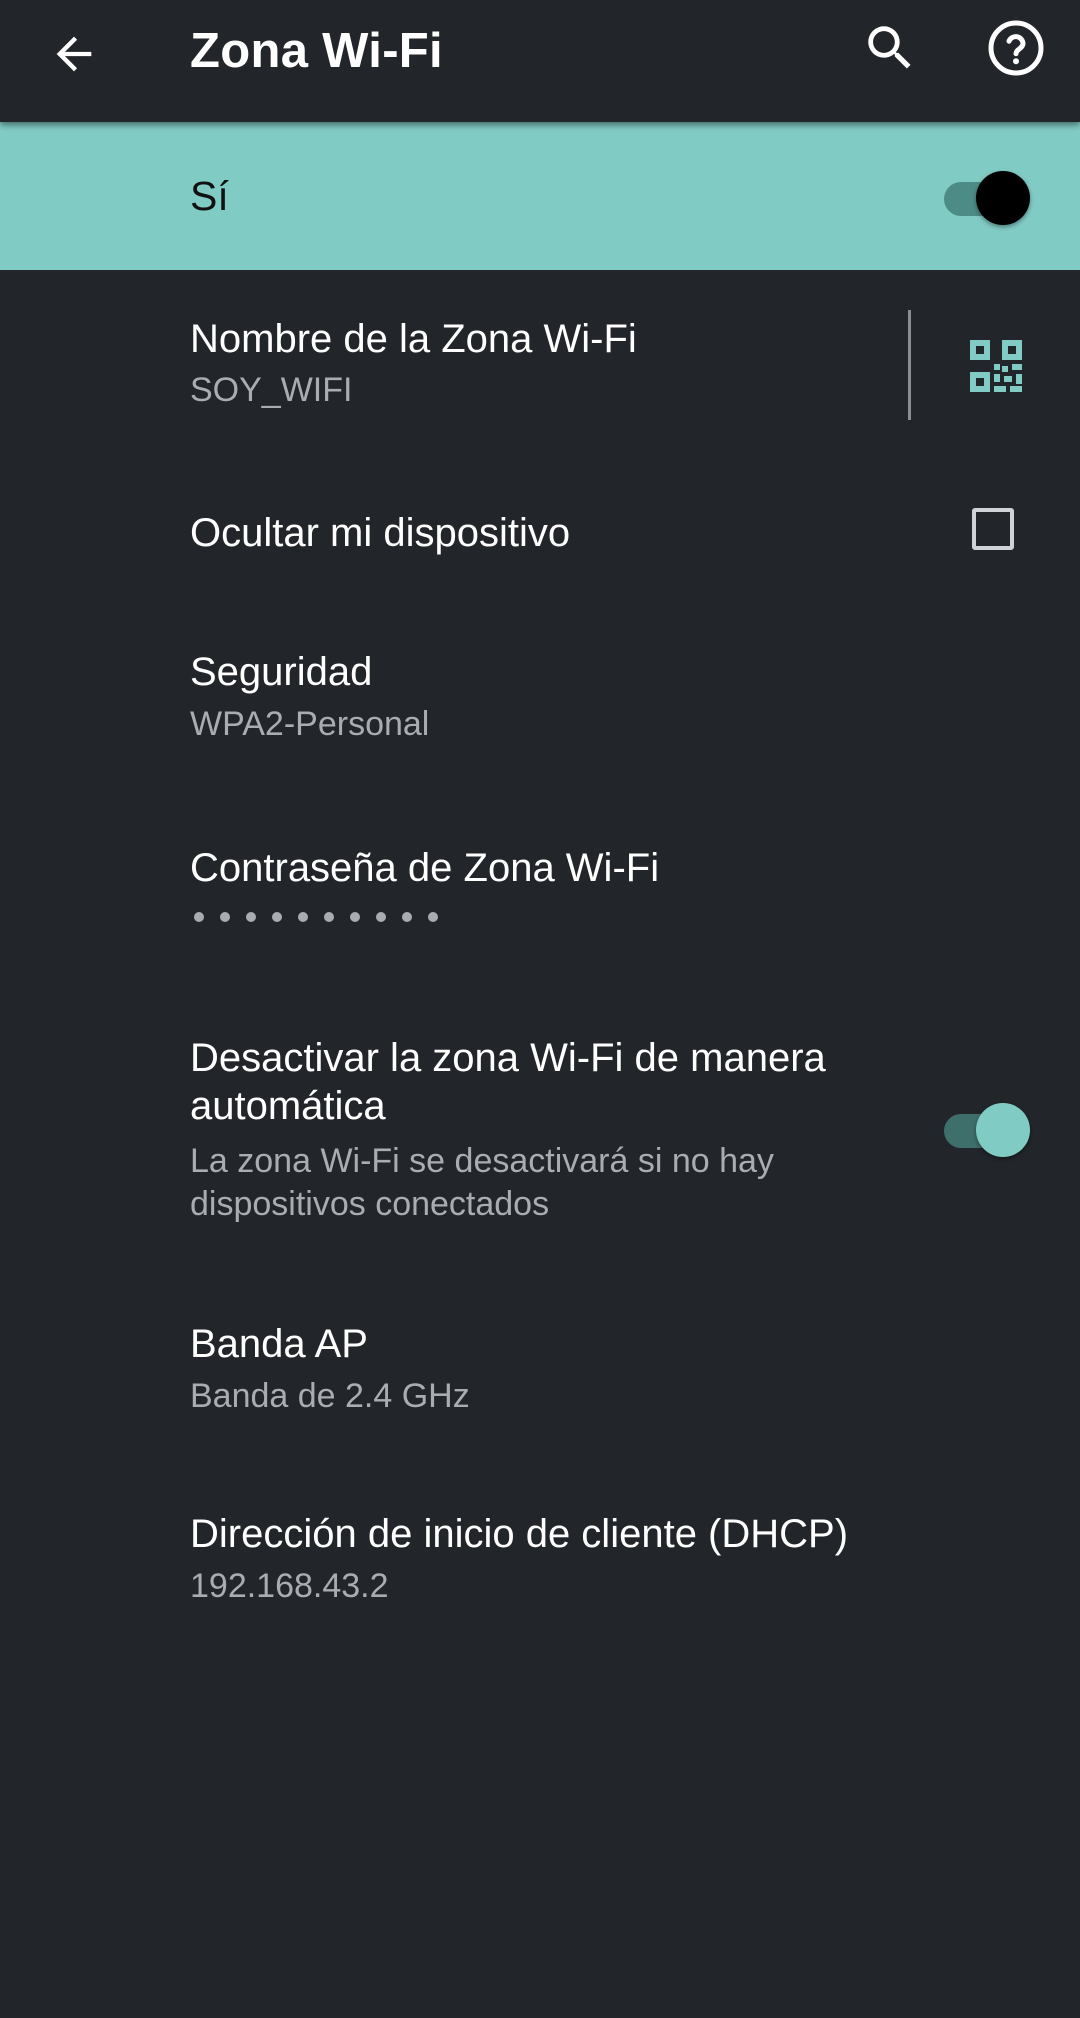  What do you see at coordinates (413, 339) in the screenshot?
I see `preference-title: Nombre de la Zona Wi-Fi` at bounding box center [413, 339].